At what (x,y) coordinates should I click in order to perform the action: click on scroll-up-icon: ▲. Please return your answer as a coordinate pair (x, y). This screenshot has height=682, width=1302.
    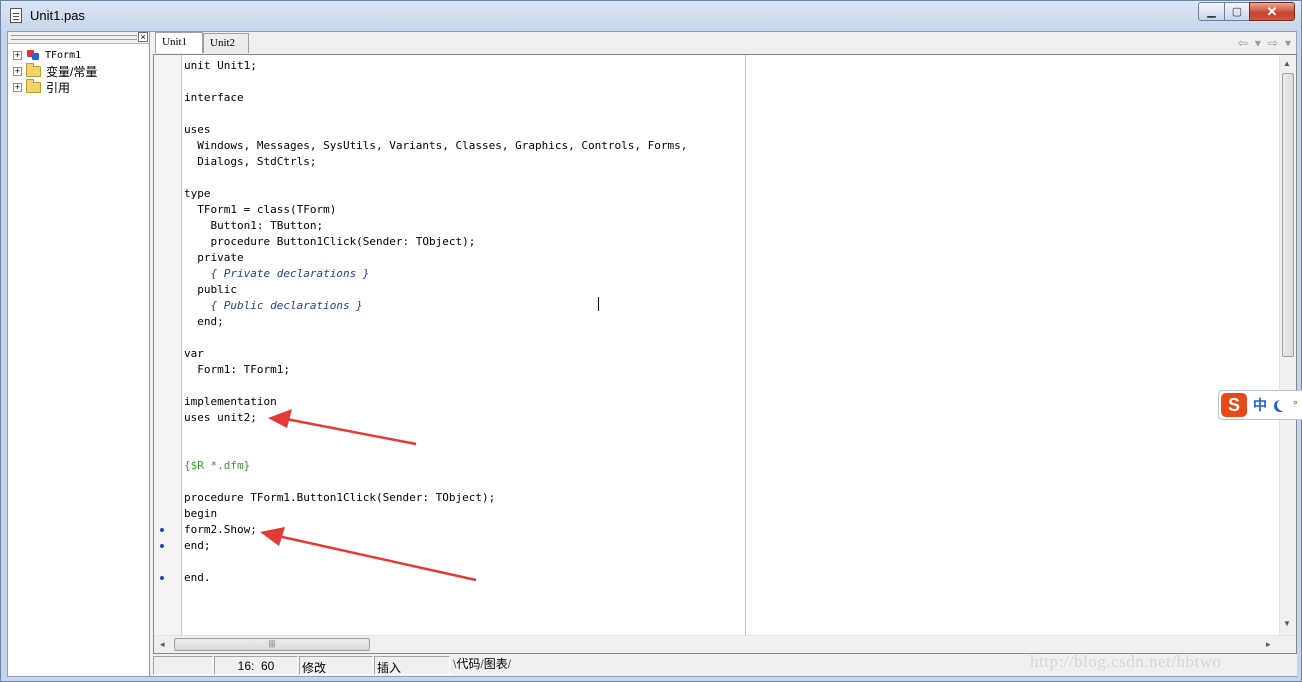
    Looking at the image, I should click on (1287, 63).